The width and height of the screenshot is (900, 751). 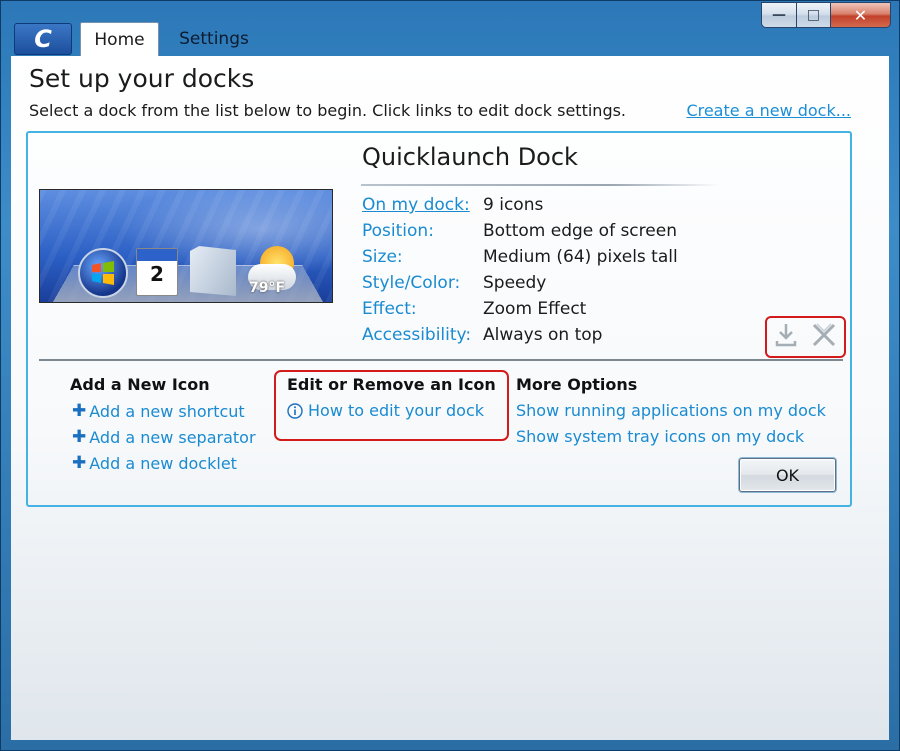 What do you see at coordinates (416, 205) in the screenshot?
I see `on-my-dock-link: On my dock:` at bounding box center [416, 205].